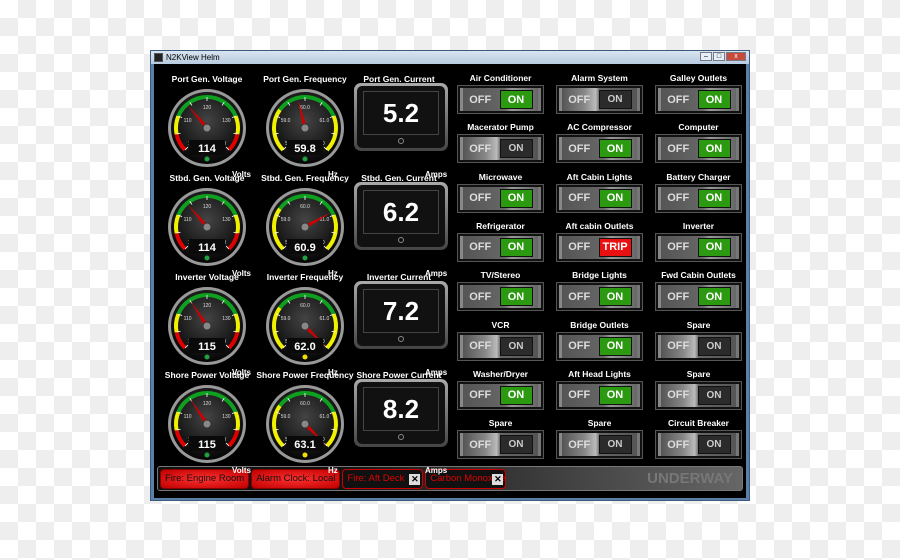 Image resolution: width=900 pixels, height=560 pixels. What do you see at coordinates (615, 247) in the screenshot?
I see `switch-on-label: TRIP` at bounding box center [615, 247].